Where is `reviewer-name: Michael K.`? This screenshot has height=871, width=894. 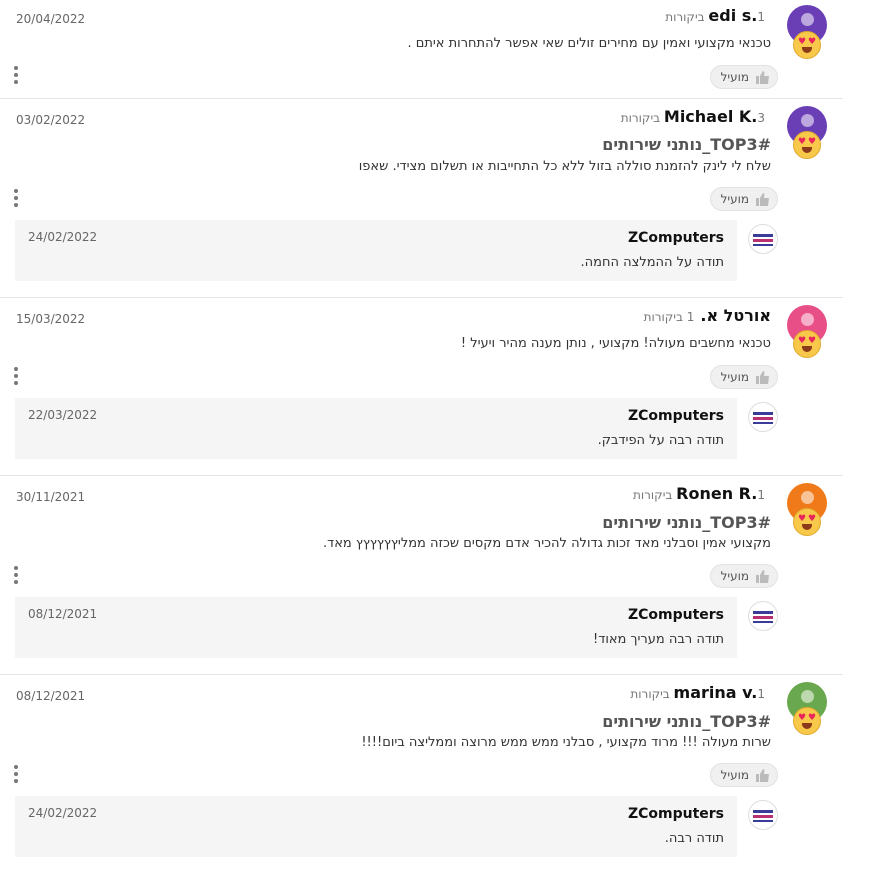
reviewer-name: Michael K. is located at coordinates (710, 116).